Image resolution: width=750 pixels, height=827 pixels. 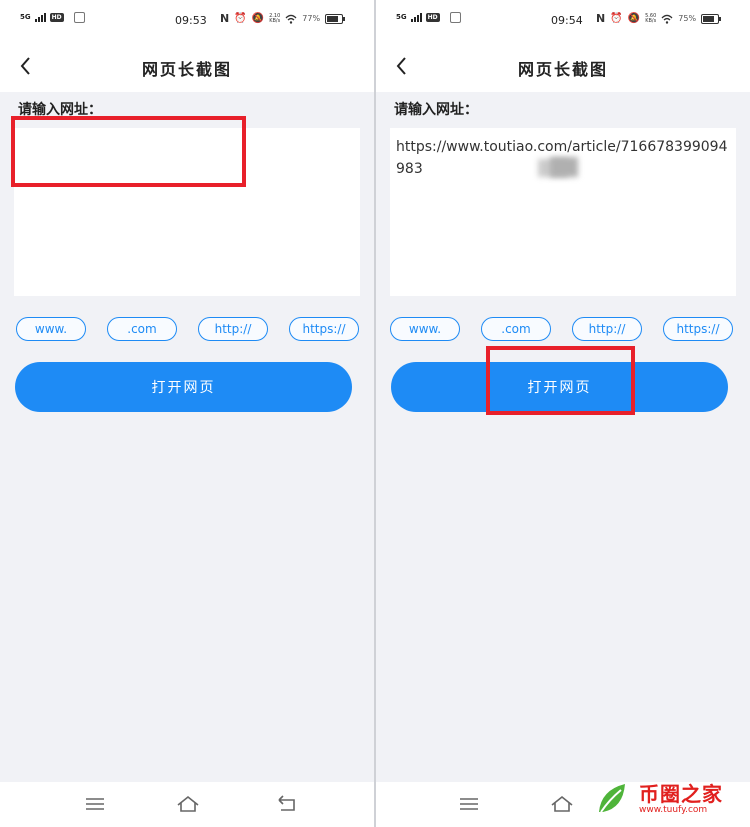 I want to click on redaction-blur, so click(x=564, y=167).